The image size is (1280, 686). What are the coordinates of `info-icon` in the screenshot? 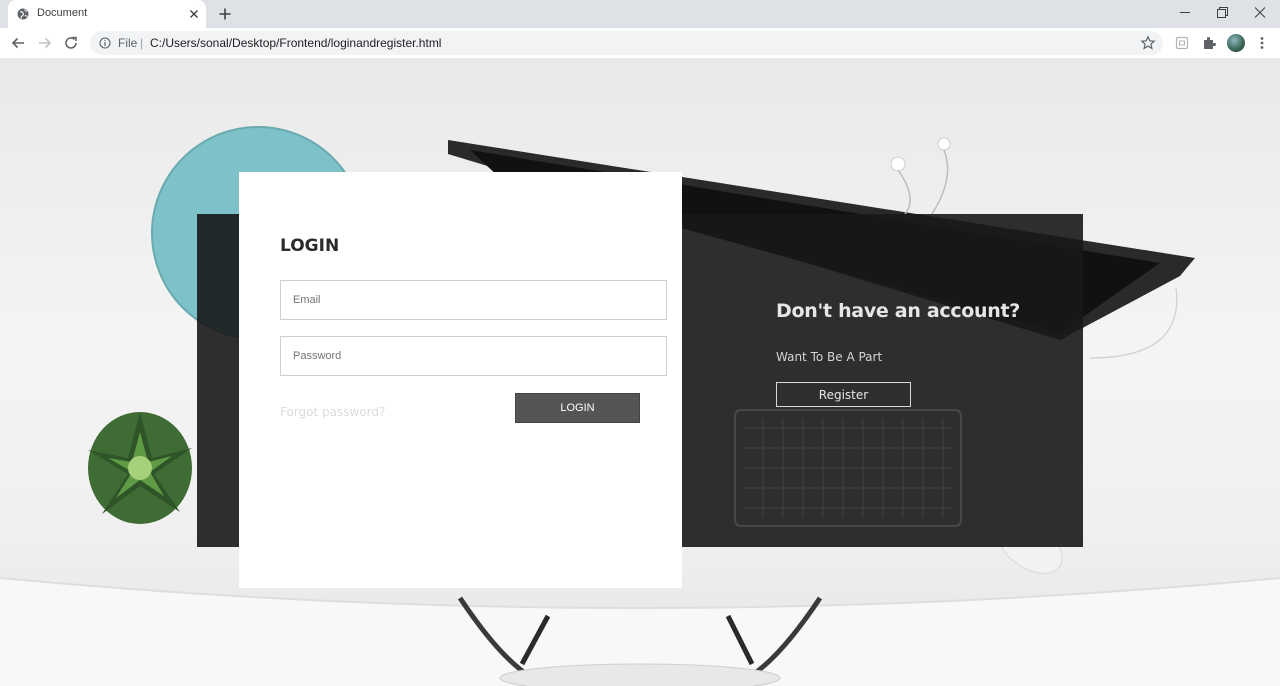 It's located at (105, 43).